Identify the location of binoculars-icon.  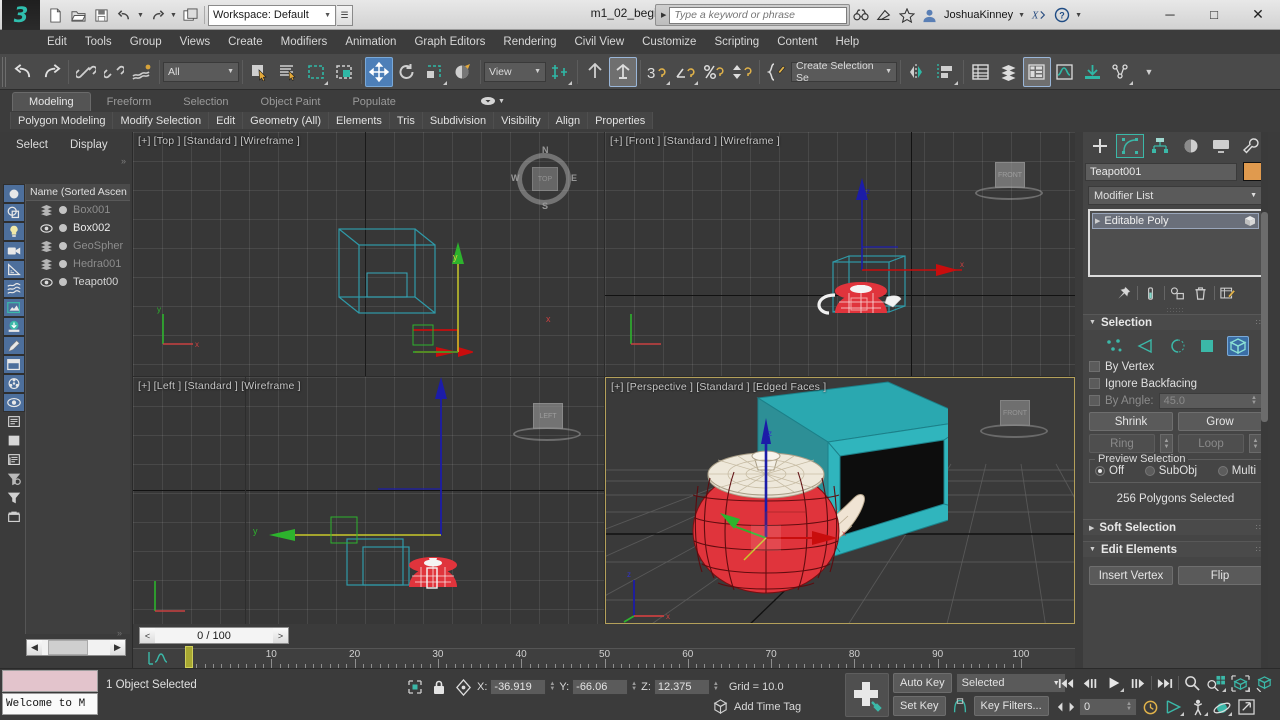
(860, 15).